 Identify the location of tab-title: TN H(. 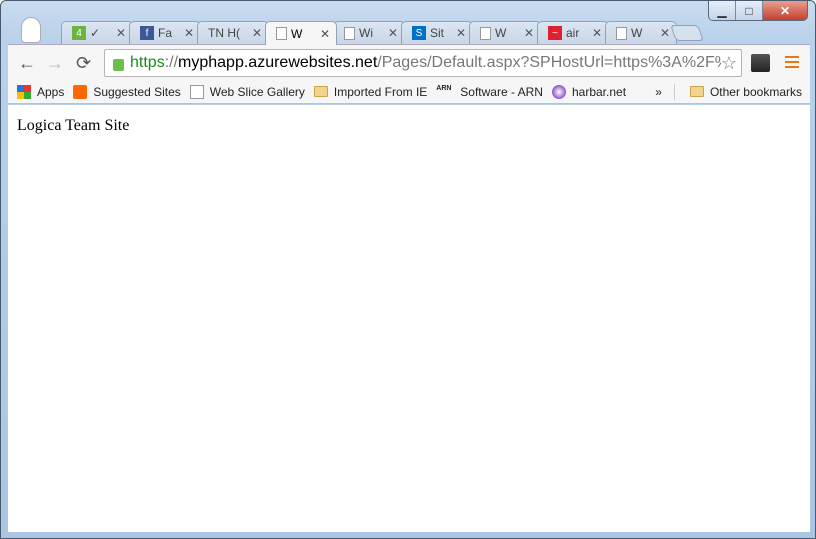
(224, 33).